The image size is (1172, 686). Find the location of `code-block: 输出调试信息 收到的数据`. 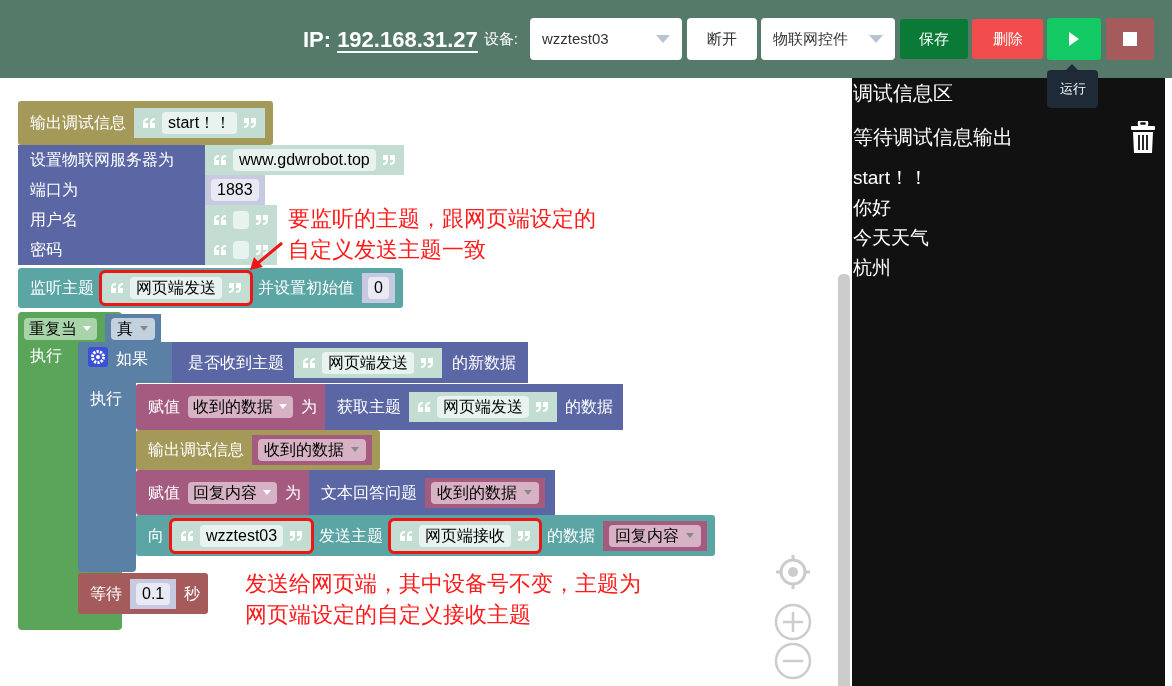

code-block: 输出调试信息 收到的数据 is located at coordinates (258, 450).